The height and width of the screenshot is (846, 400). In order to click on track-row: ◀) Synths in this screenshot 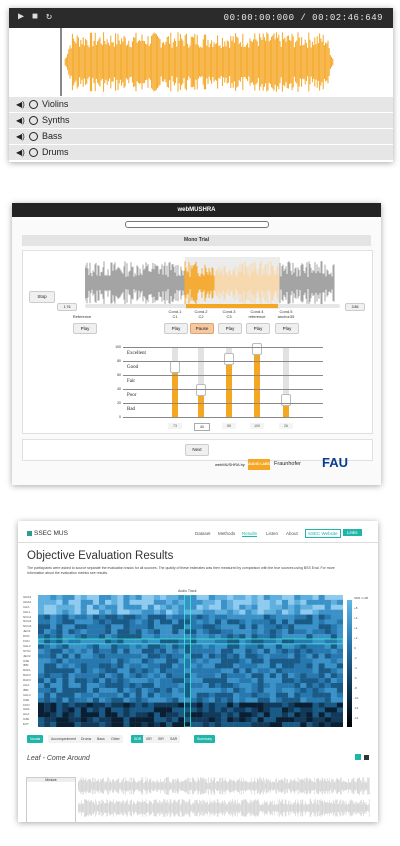, I will do `click(201, 120)`.